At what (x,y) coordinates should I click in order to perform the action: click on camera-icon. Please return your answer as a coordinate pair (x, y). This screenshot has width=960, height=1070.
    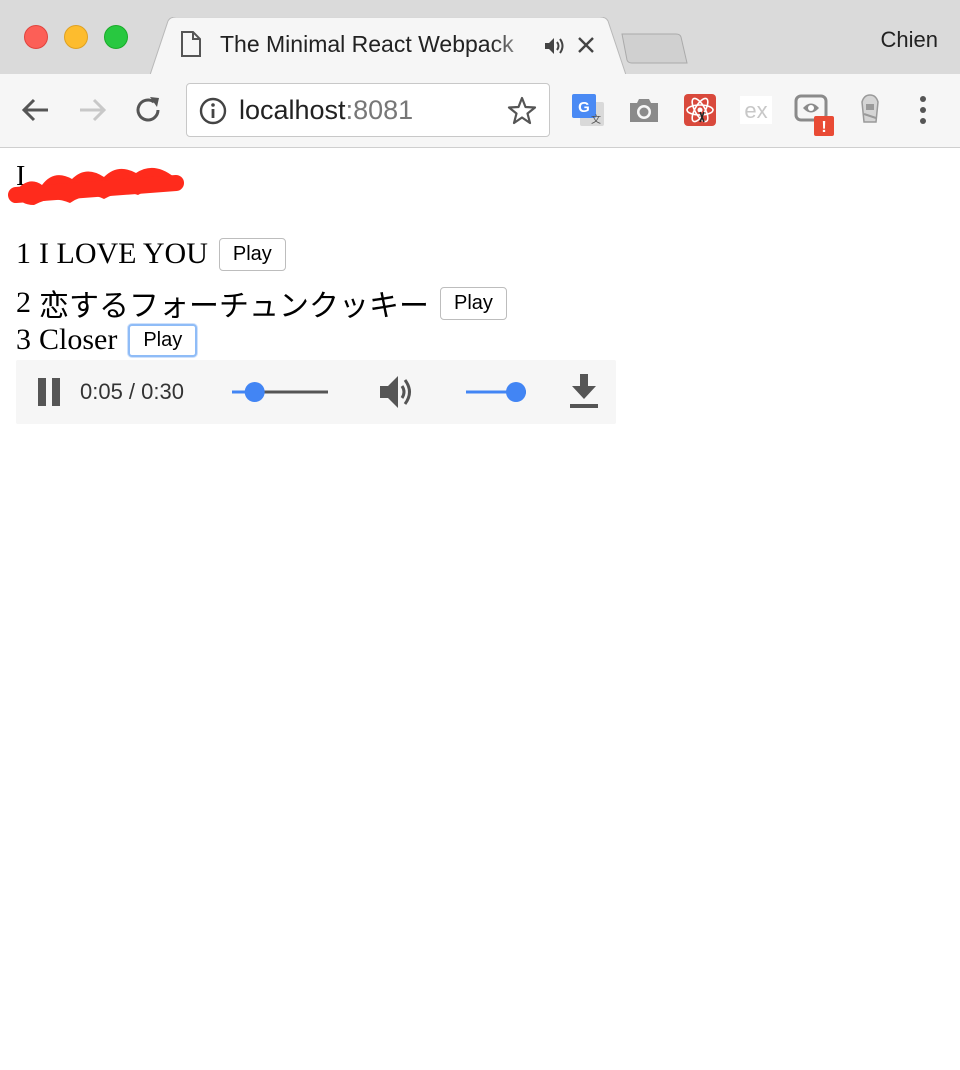
    Looking at the image, I should click on (644, 110).